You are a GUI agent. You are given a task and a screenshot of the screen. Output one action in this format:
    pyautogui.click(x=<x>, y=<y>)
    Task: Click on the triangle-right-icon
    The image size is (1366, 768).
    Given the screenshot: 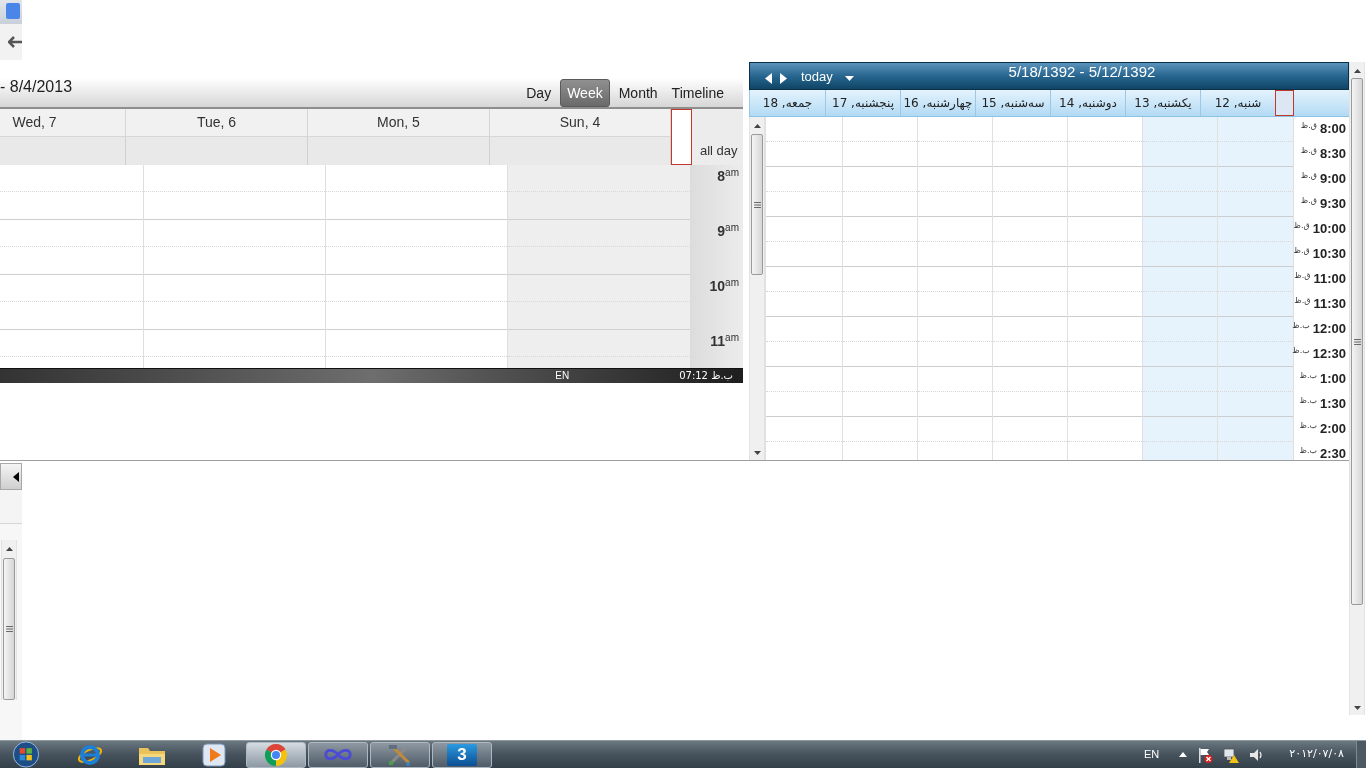 What is the action you would take?
    pyautogui.click(x=783, y=78)
    